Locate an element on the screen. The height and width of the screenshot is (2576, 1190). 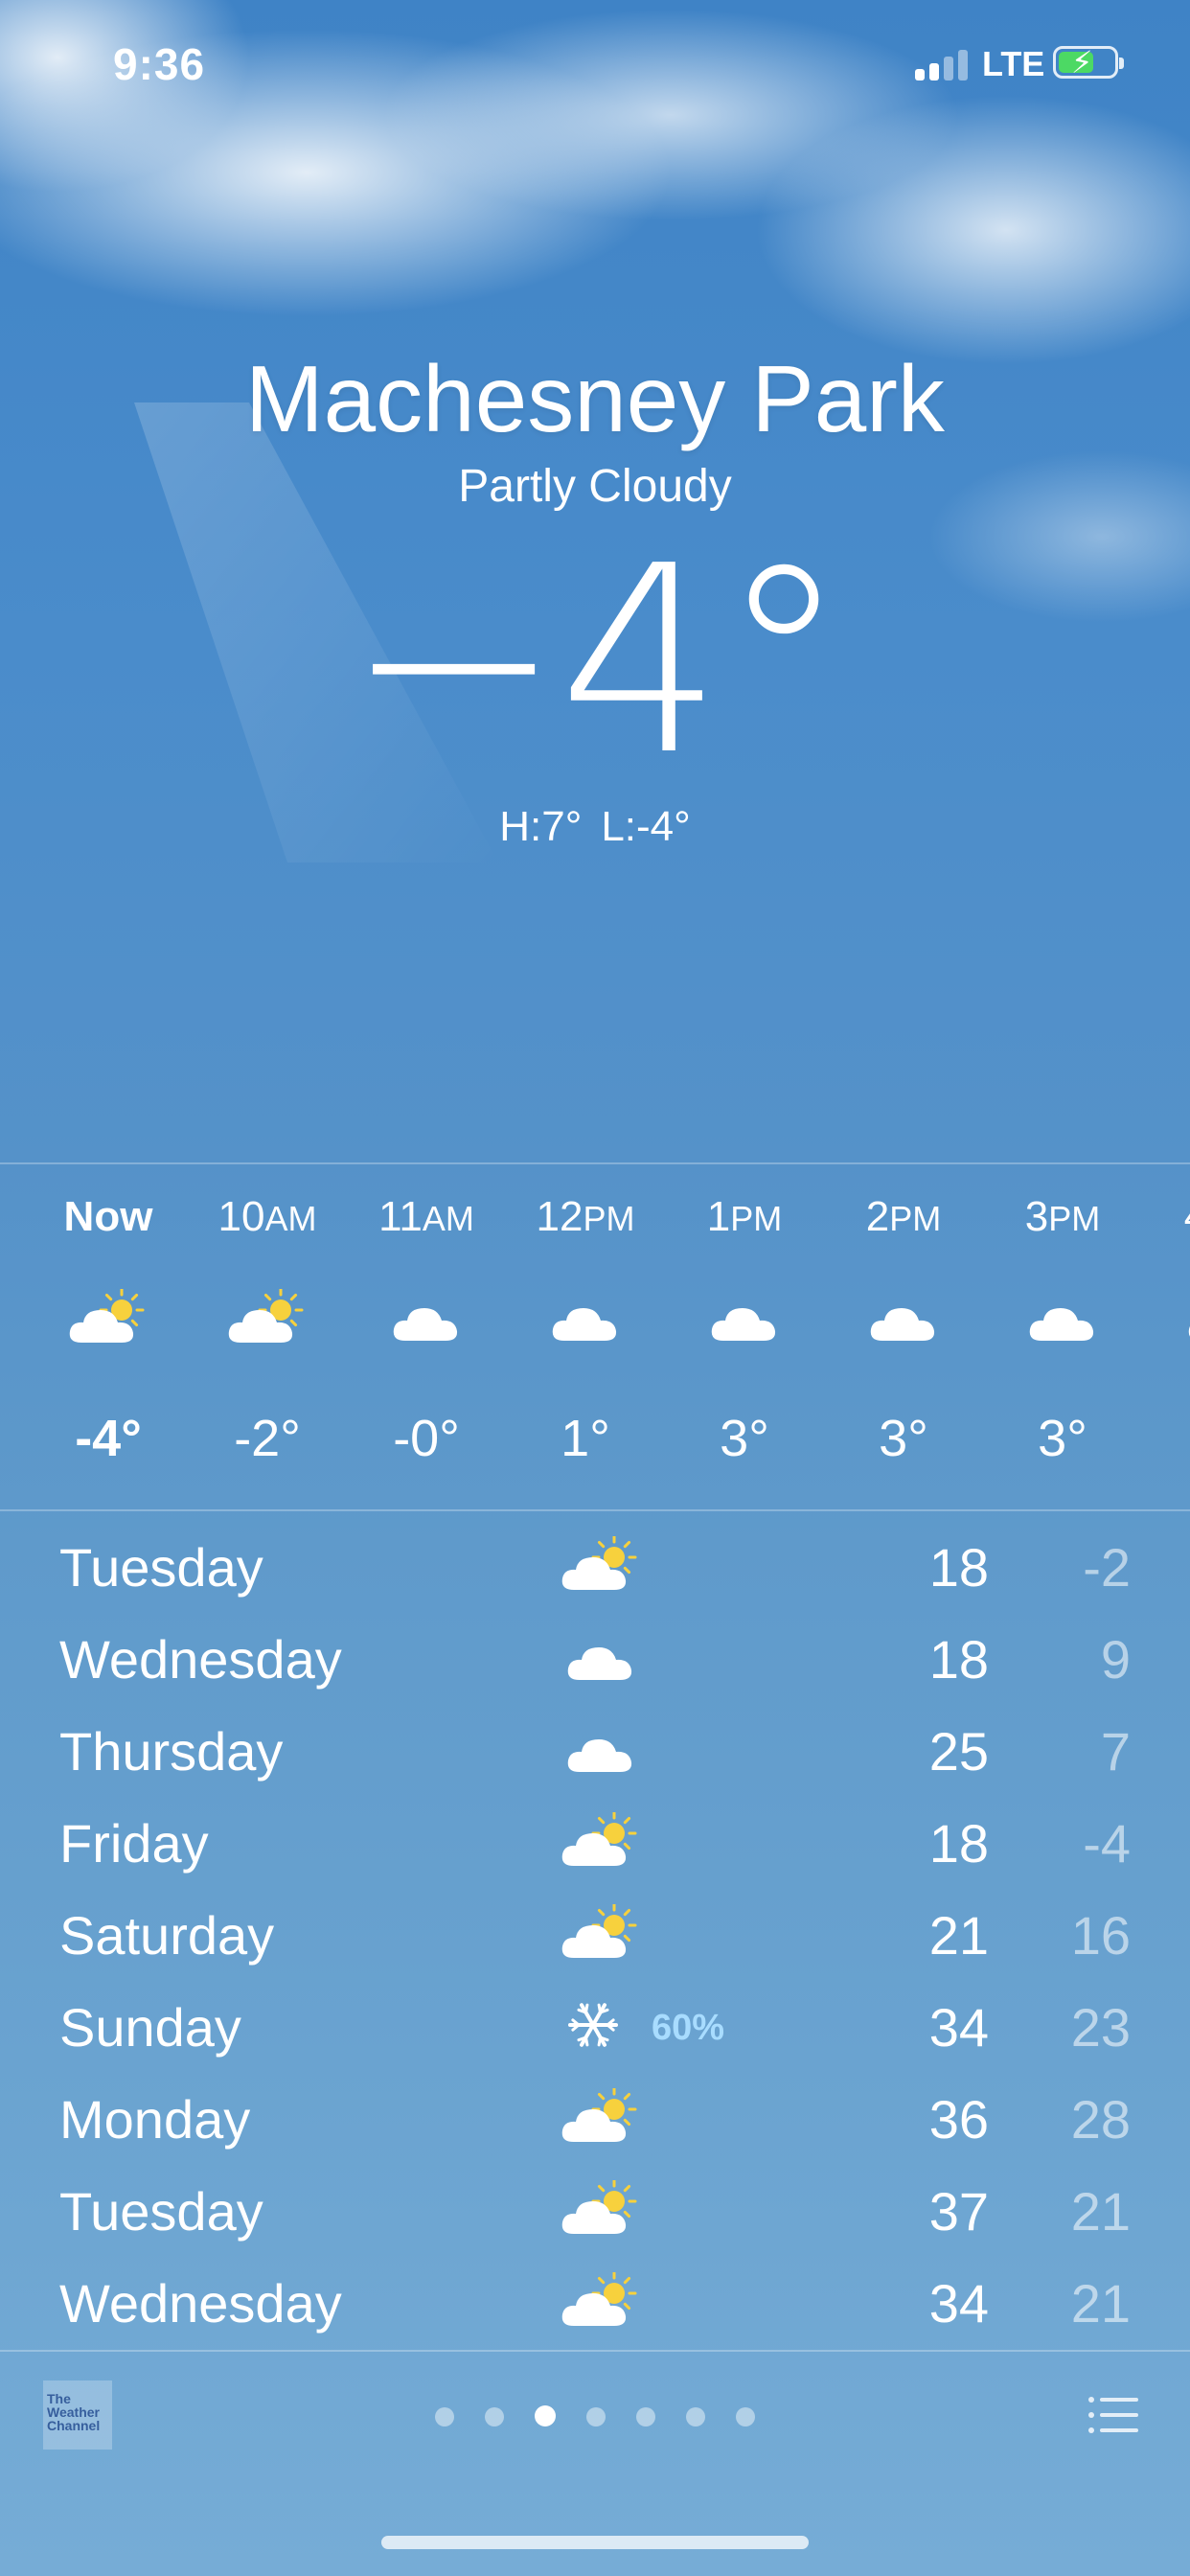
daily-row: Monday 36 28 is located at coordinates (595, 2117).